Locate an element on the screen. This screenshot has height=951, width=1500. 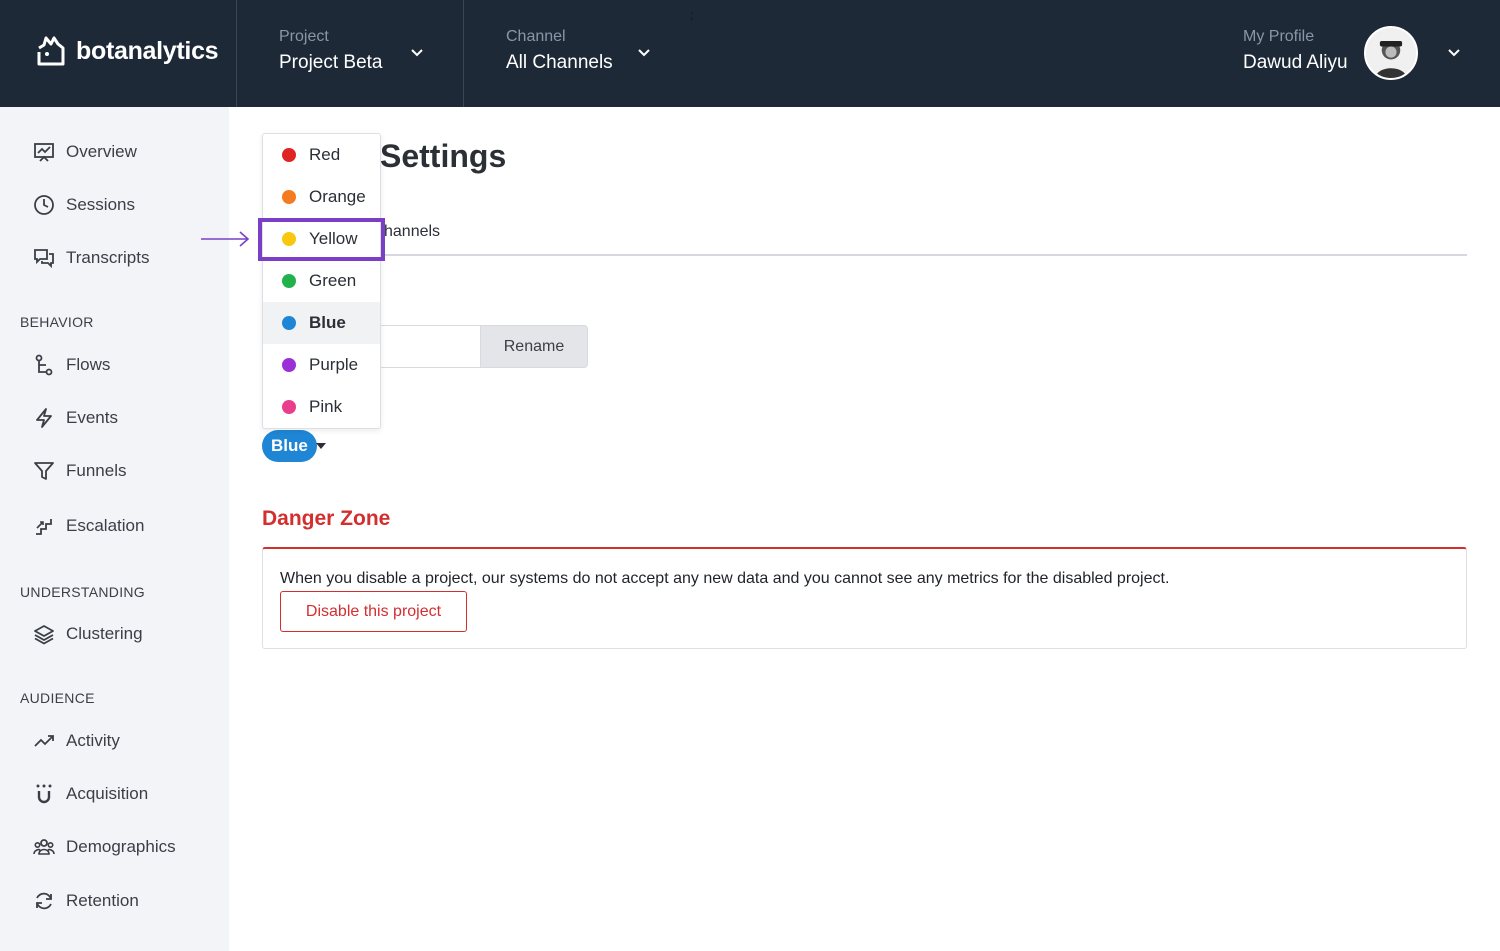
rename-button: Rename is located at coordinates (534, 346).